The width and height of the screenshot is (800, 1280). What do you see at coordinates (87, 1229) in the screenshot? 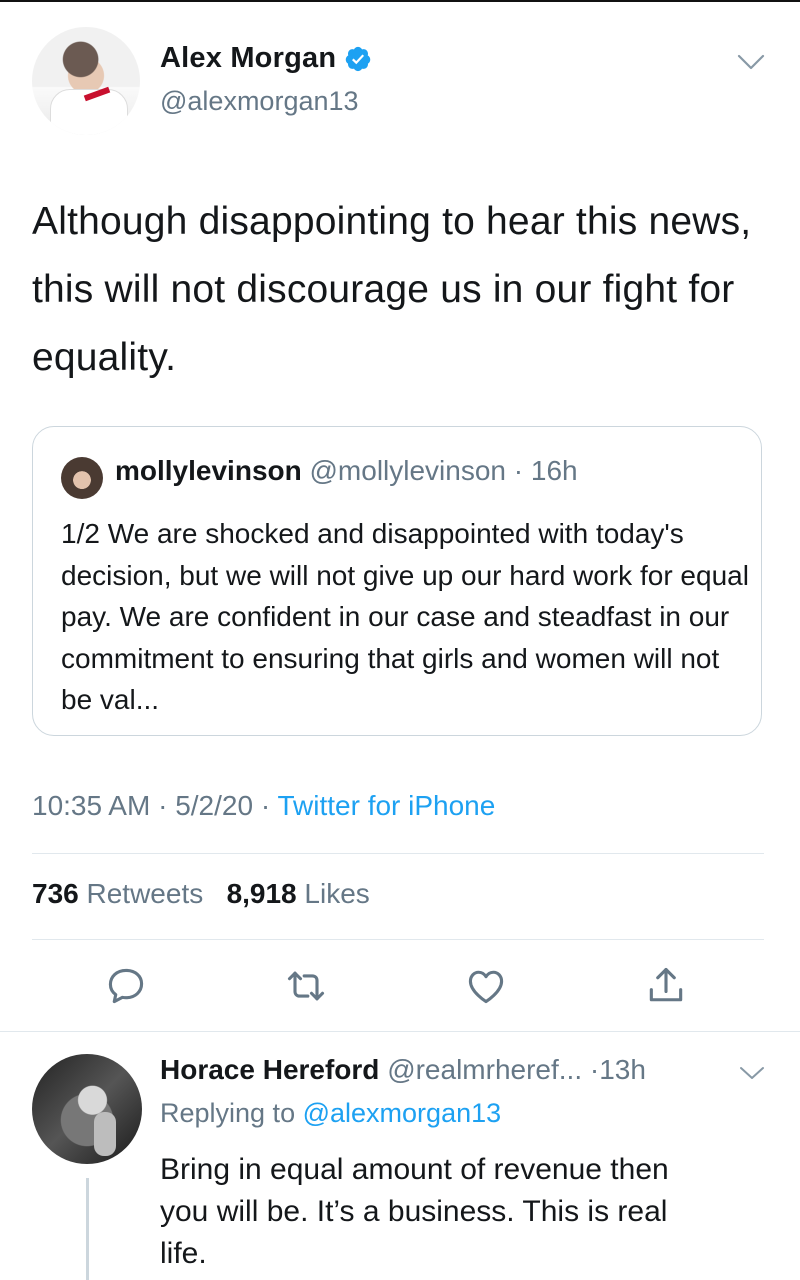
I see `thread-line` at bounding box center [87, 1229].